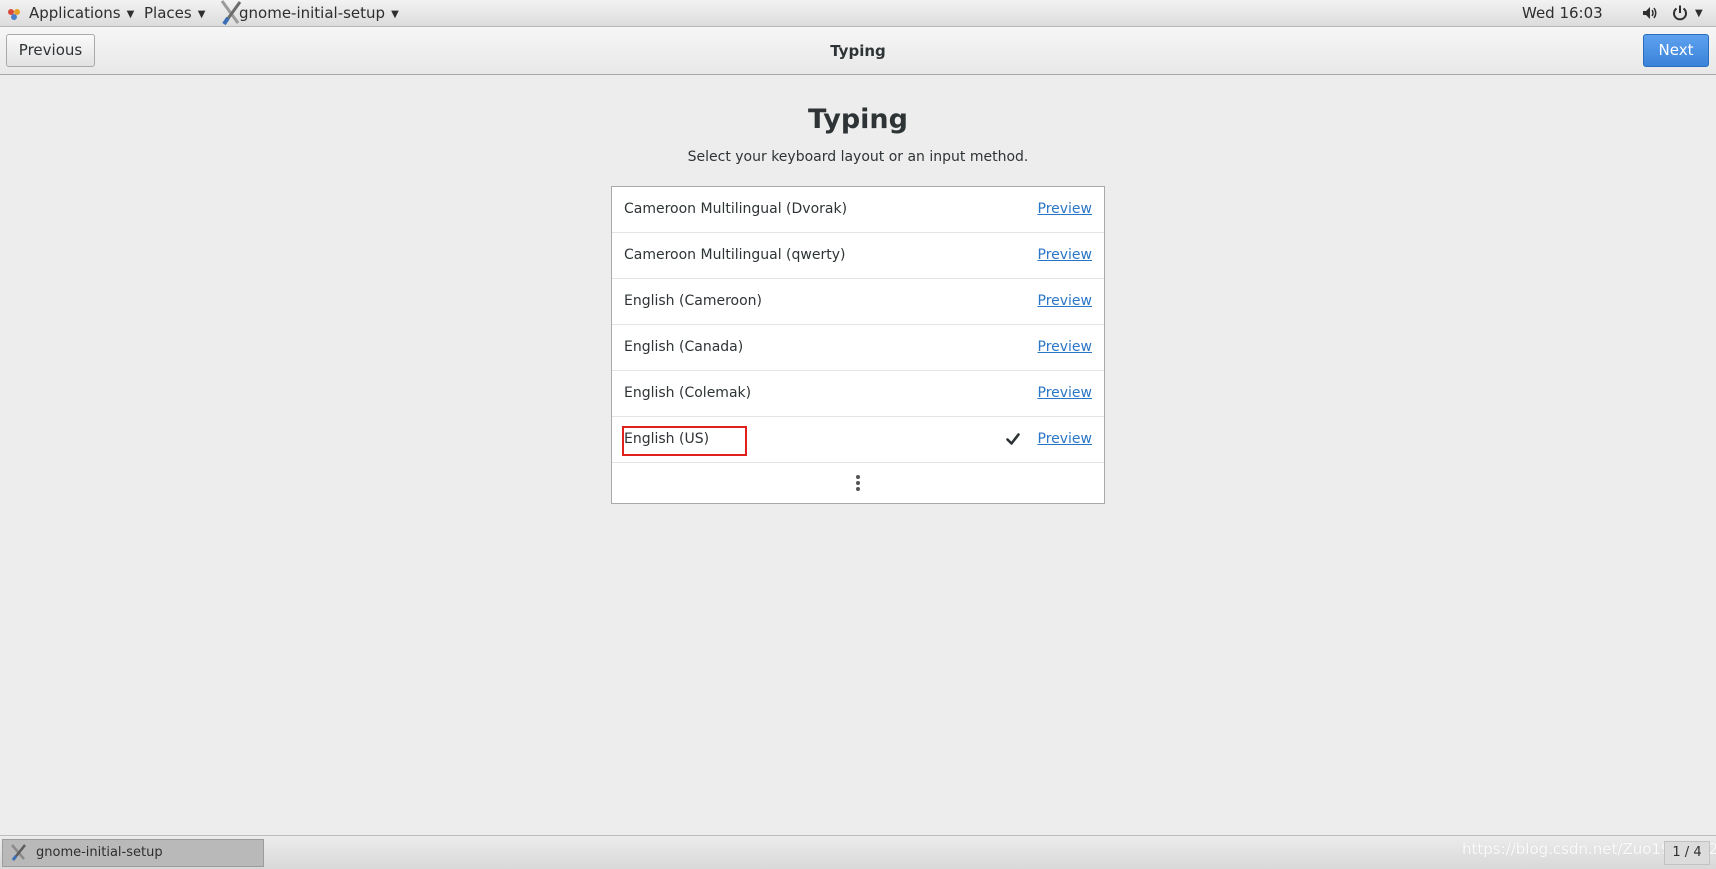 This screenshot has height=869, width=1716. What do you see at coordinates (684, 347) in the screenshot?
I see `layout-name: English (Canada)` at bounding box center [684, 347].